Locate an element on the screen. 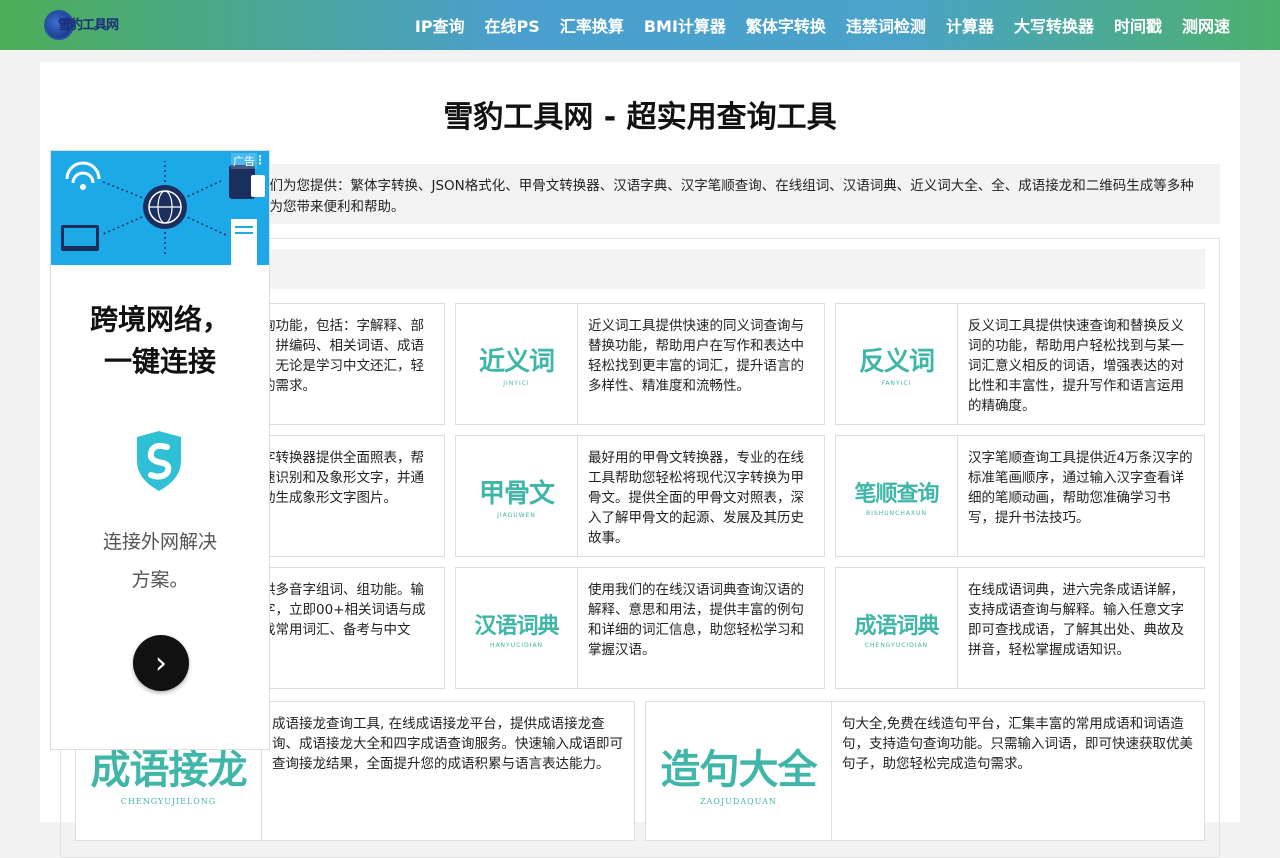 This screenshot has height=858, width=1280. tool-thumb-title: 成语词典 is located at coordinates (896, 626).